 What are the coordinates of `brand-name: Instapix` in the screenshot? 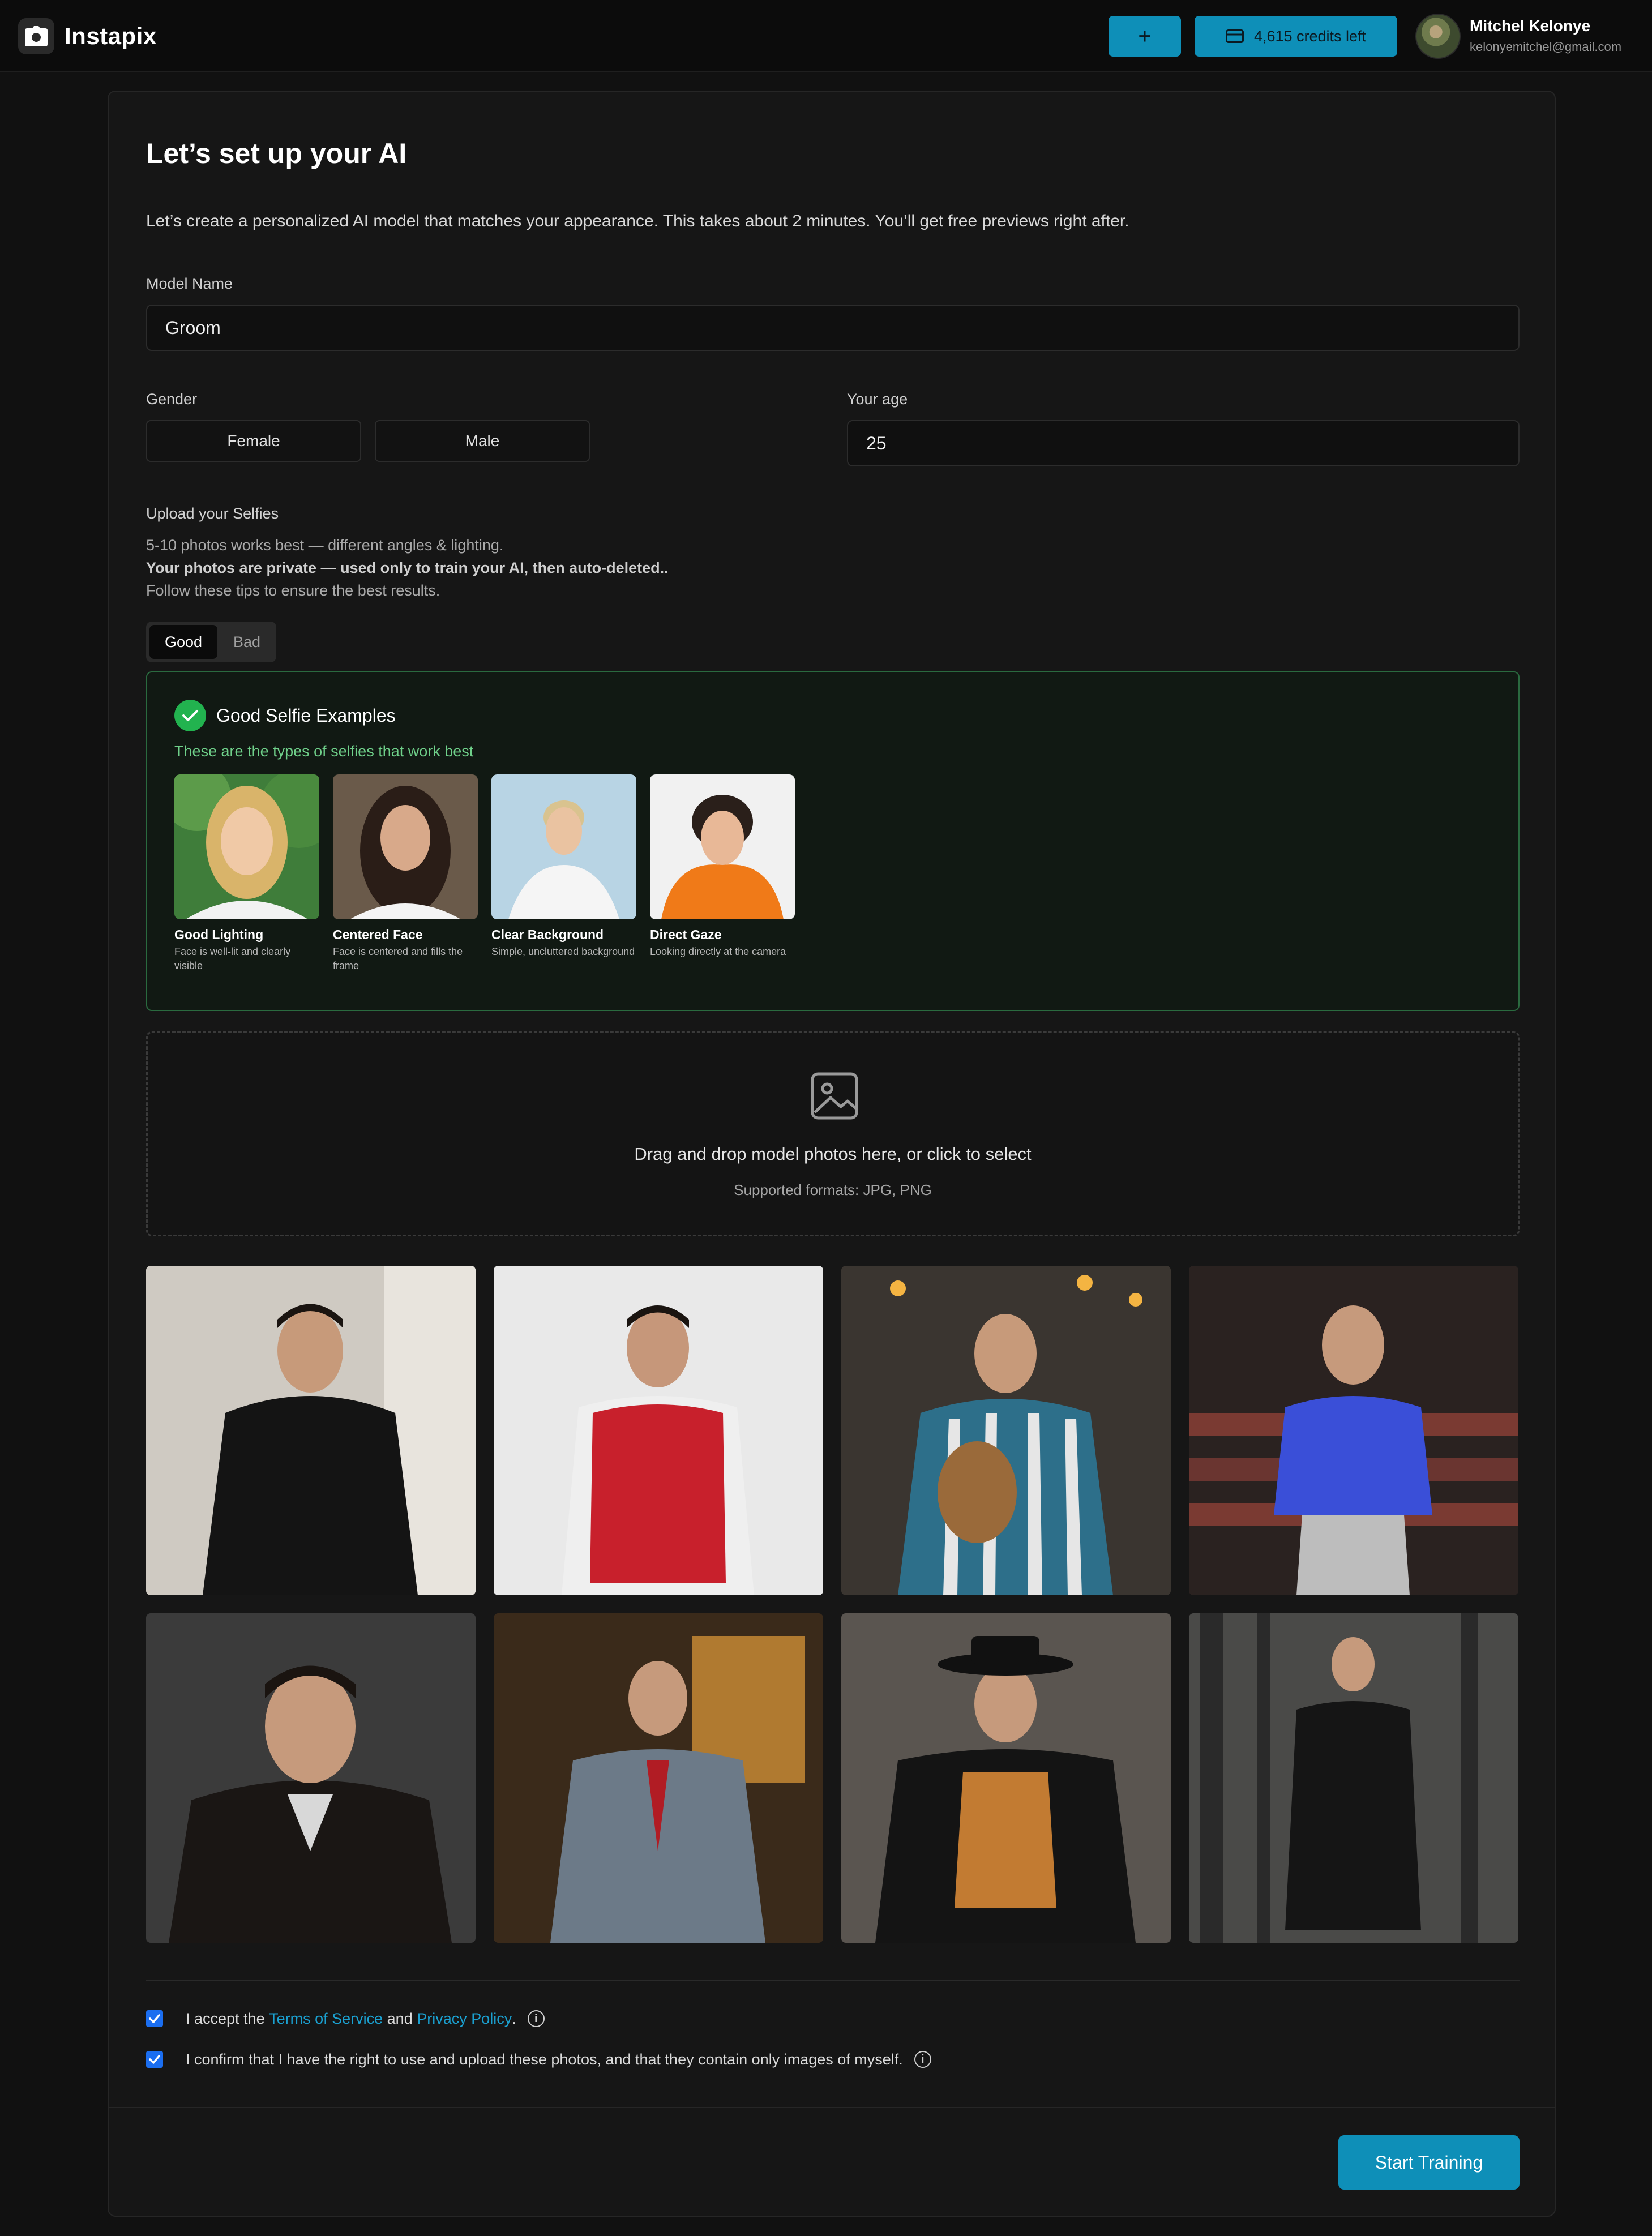 It's located at (111, 36).